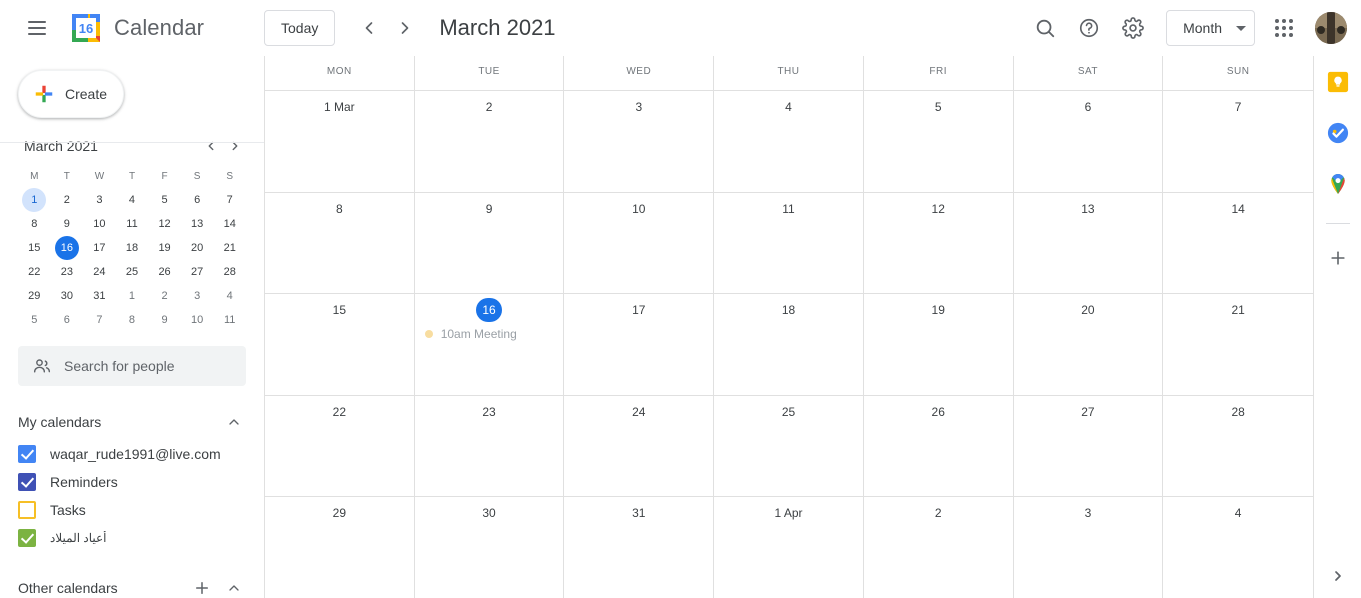 The height and width of the screenshot is (598, 1361). I want to click on calendar-day-cell: 9, so click(490, 243).